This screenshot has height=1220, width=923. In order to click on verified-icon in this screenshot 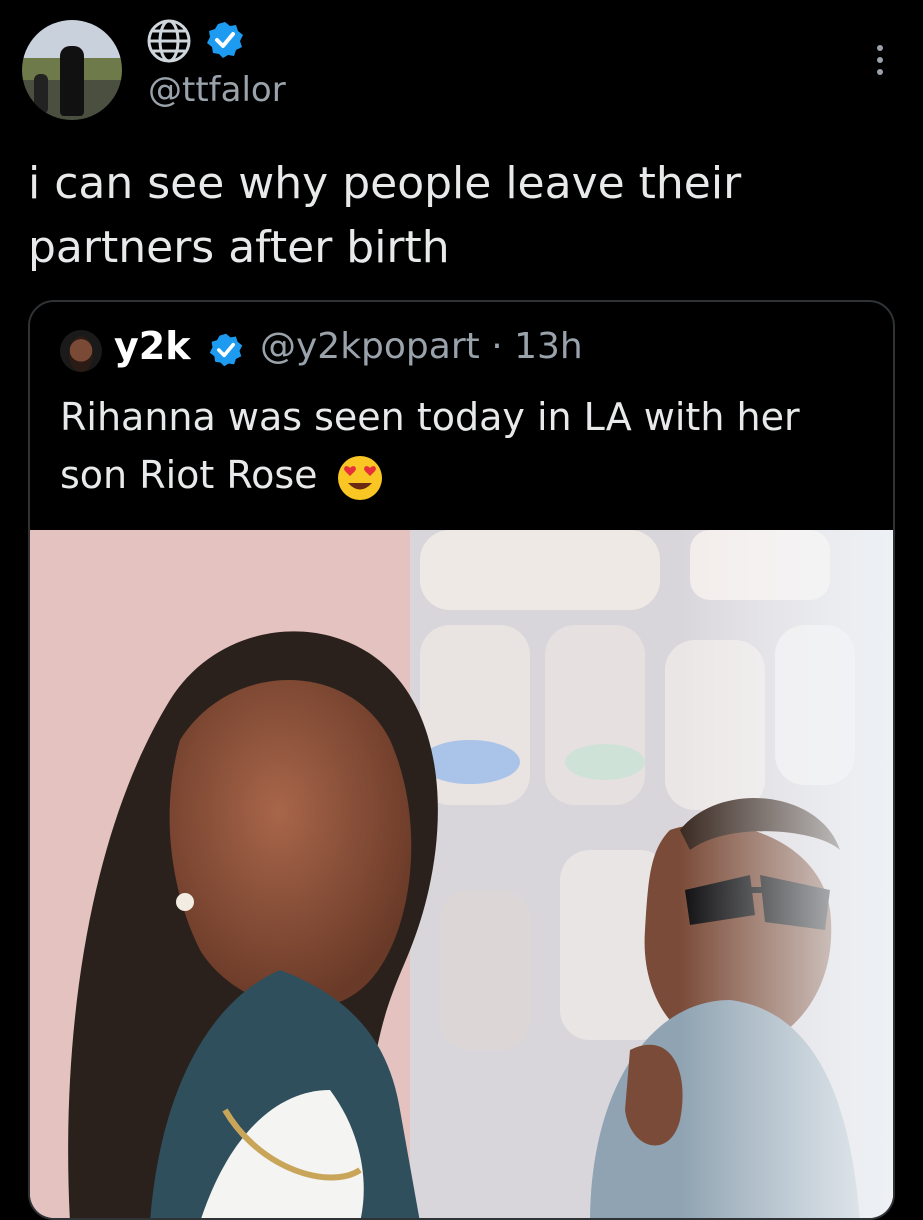, I will do `click(225, 40)`.